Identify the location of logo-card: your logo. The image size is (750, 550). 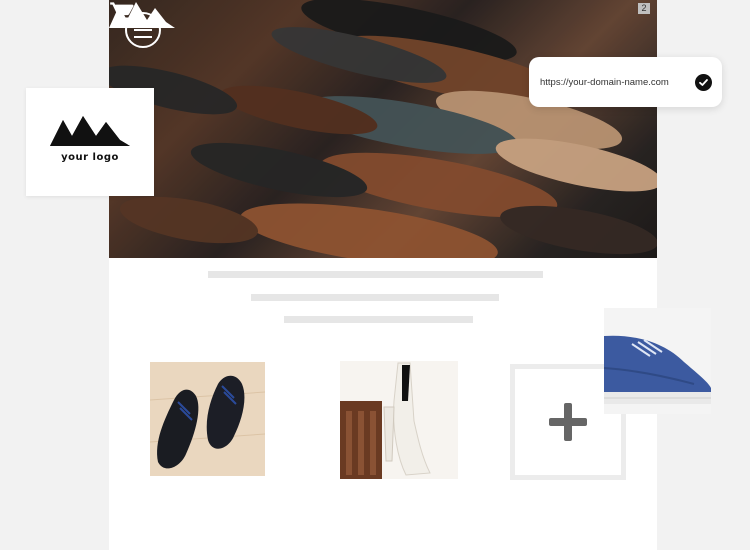
(90, 142).